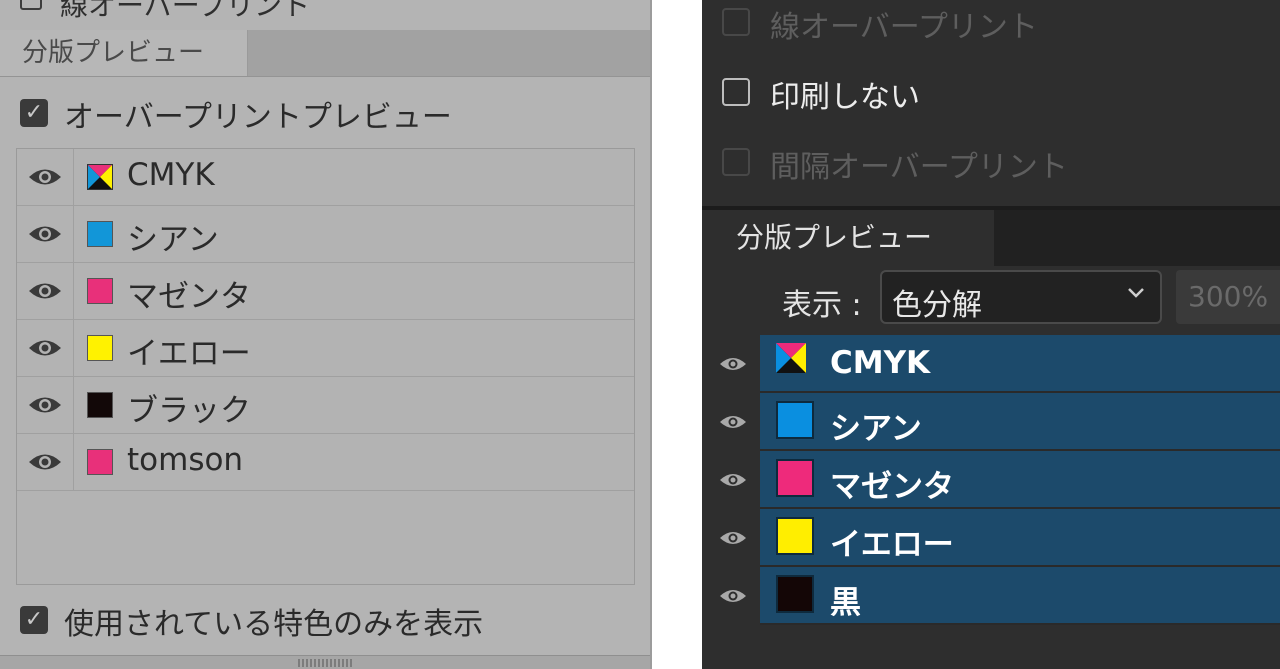 This screenshot has width=1280, height=669. I want to click on top-option-row: 線オーバープリント, so click(325, 15).